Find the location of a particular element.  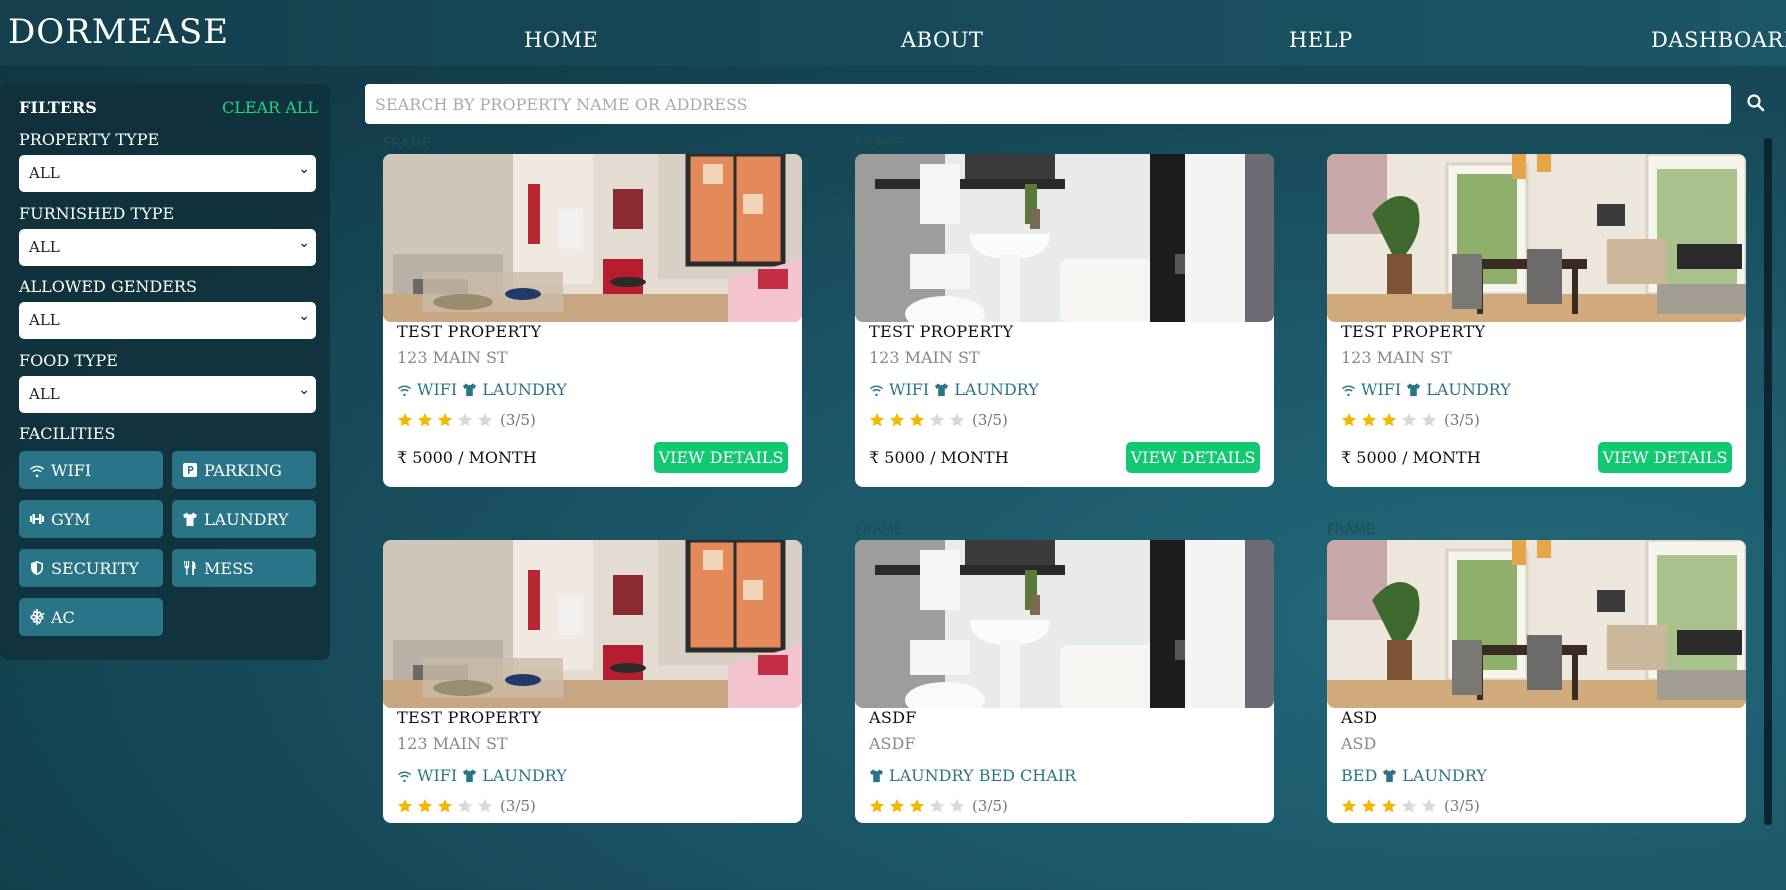

facility-label: LAUNDRY is located at coordinates (246, 519).